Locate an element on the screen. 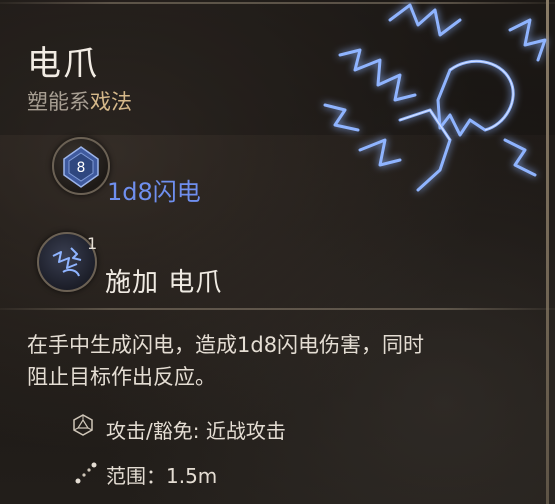  dice-value: 8 is located at coordinates (81, 168).